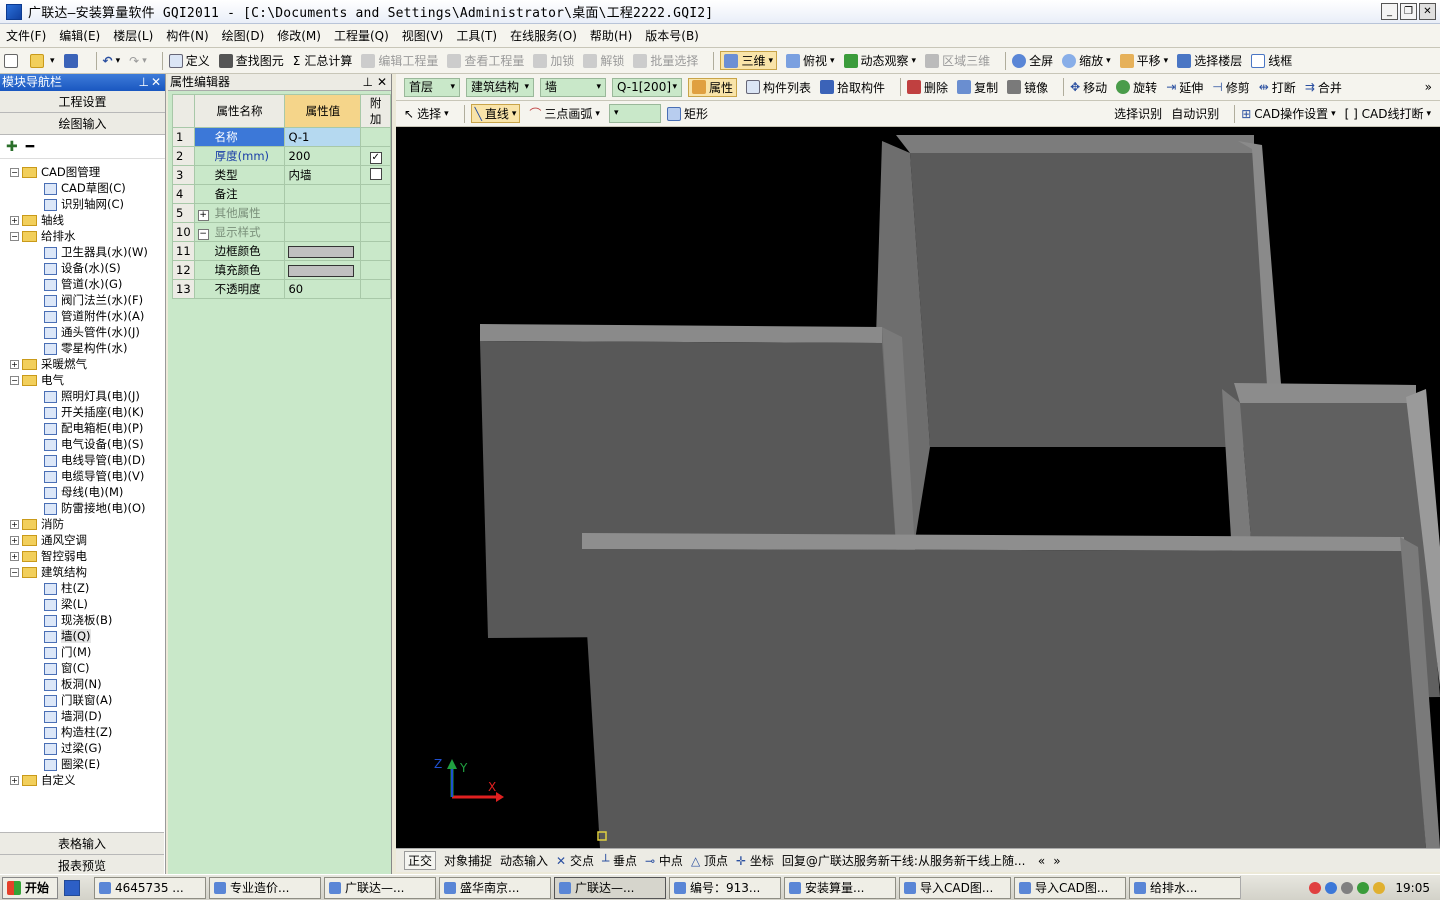  I want to click on tree-item: 识别轴网(C), so click(82, 204).